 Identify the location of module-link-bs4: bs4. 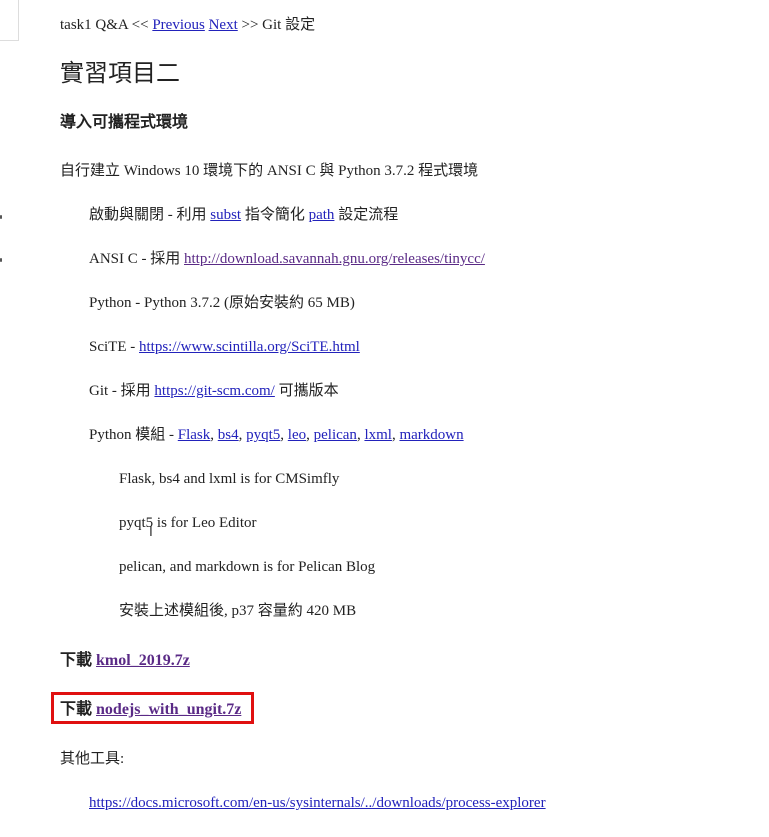
(228, 435).